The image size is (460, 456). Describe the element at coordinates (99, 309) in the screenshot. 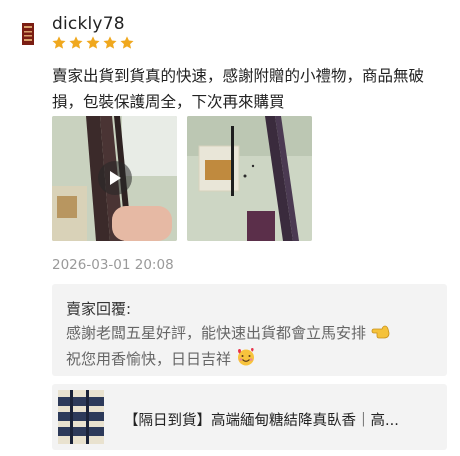

I see `seller-reply-title: 賣家回覆:` at that location.